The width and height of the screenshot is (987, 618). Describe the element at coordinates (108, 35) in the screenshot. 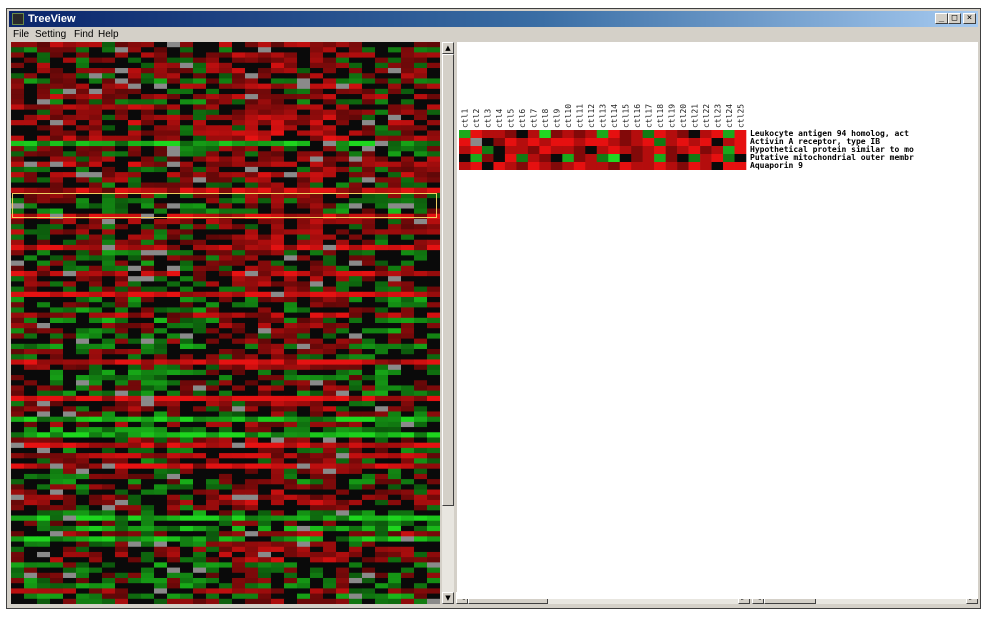

I see `menu-help: Help` at that location.